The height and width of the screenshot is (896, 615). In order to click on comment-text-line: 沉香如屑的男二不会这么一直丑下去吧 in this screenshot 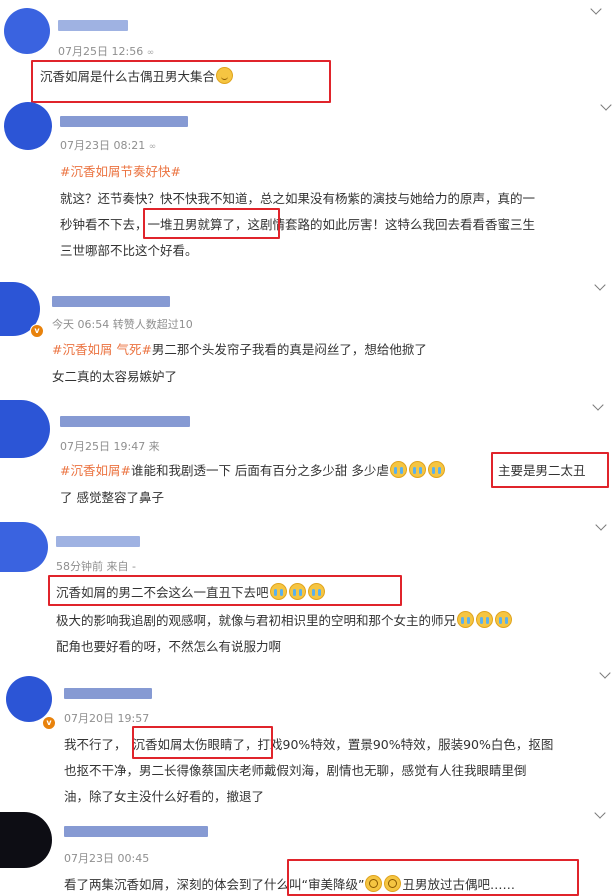, I will do `click(191, 591)`.